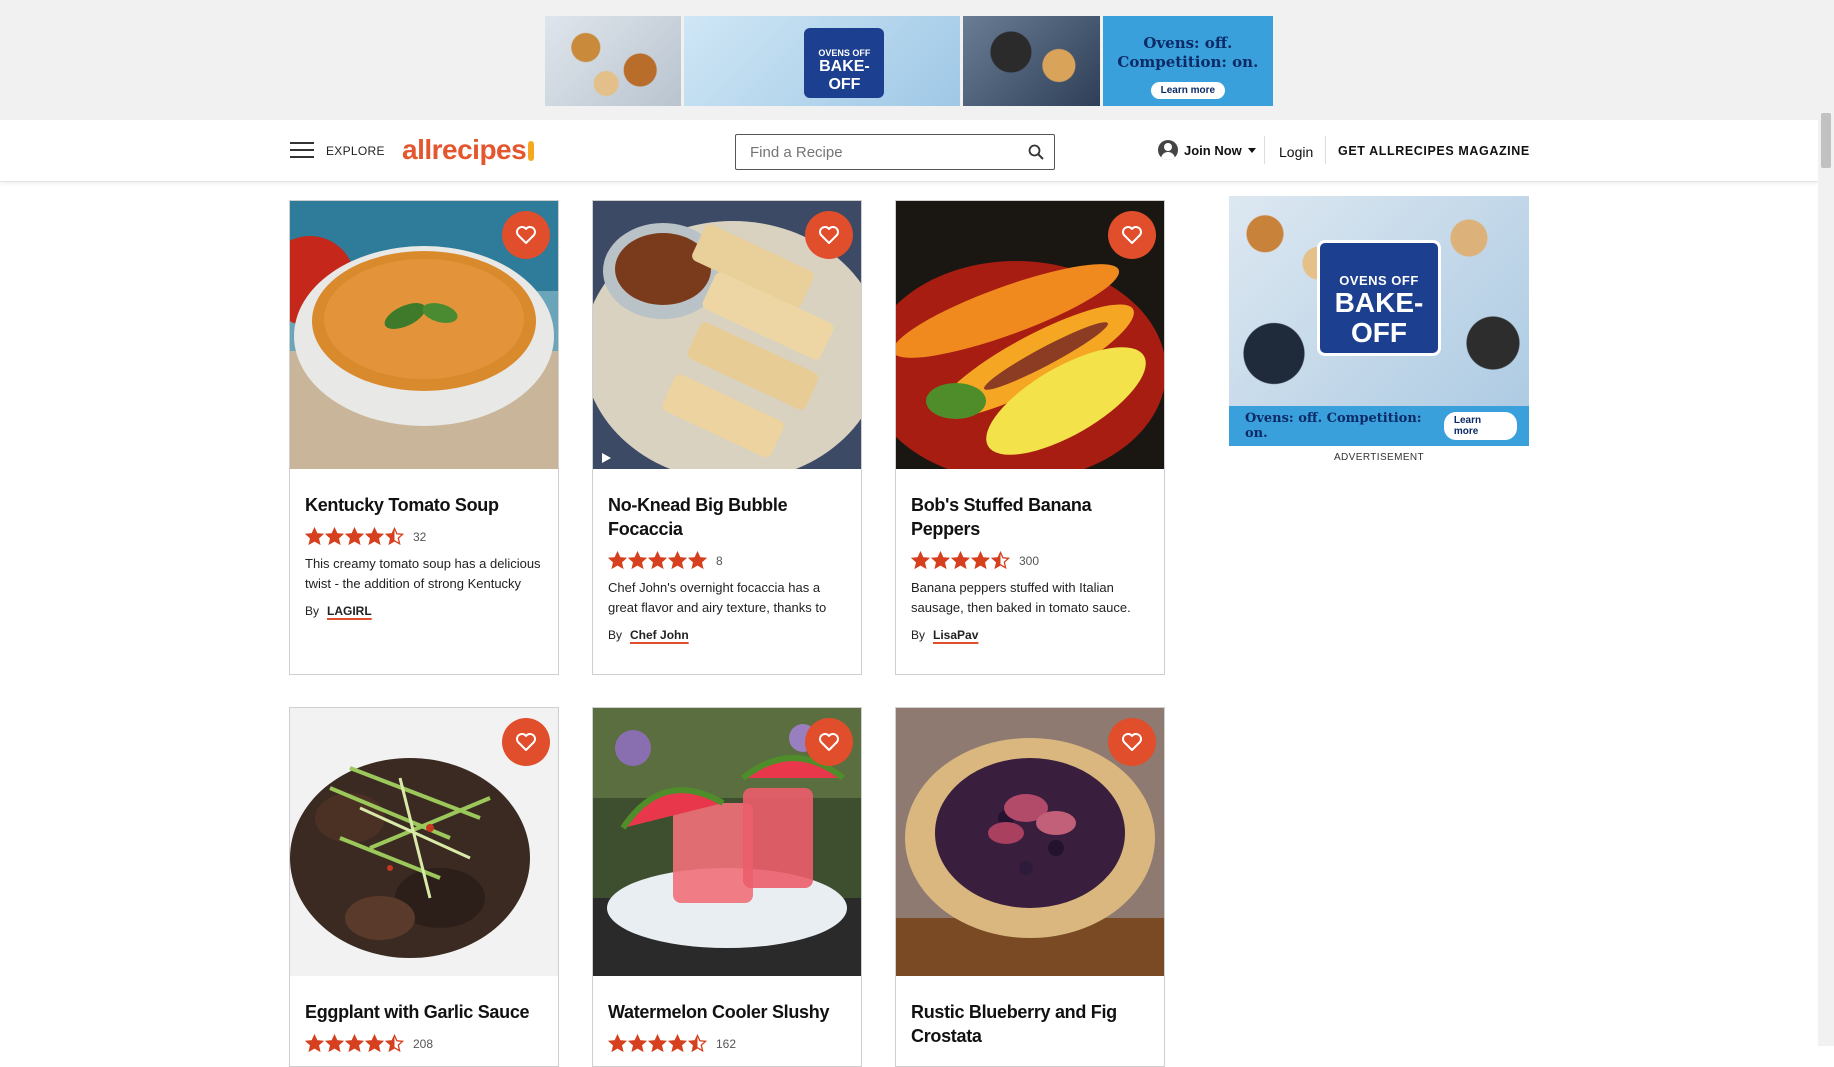  I want to click on menu-icon, so click(302, 151).